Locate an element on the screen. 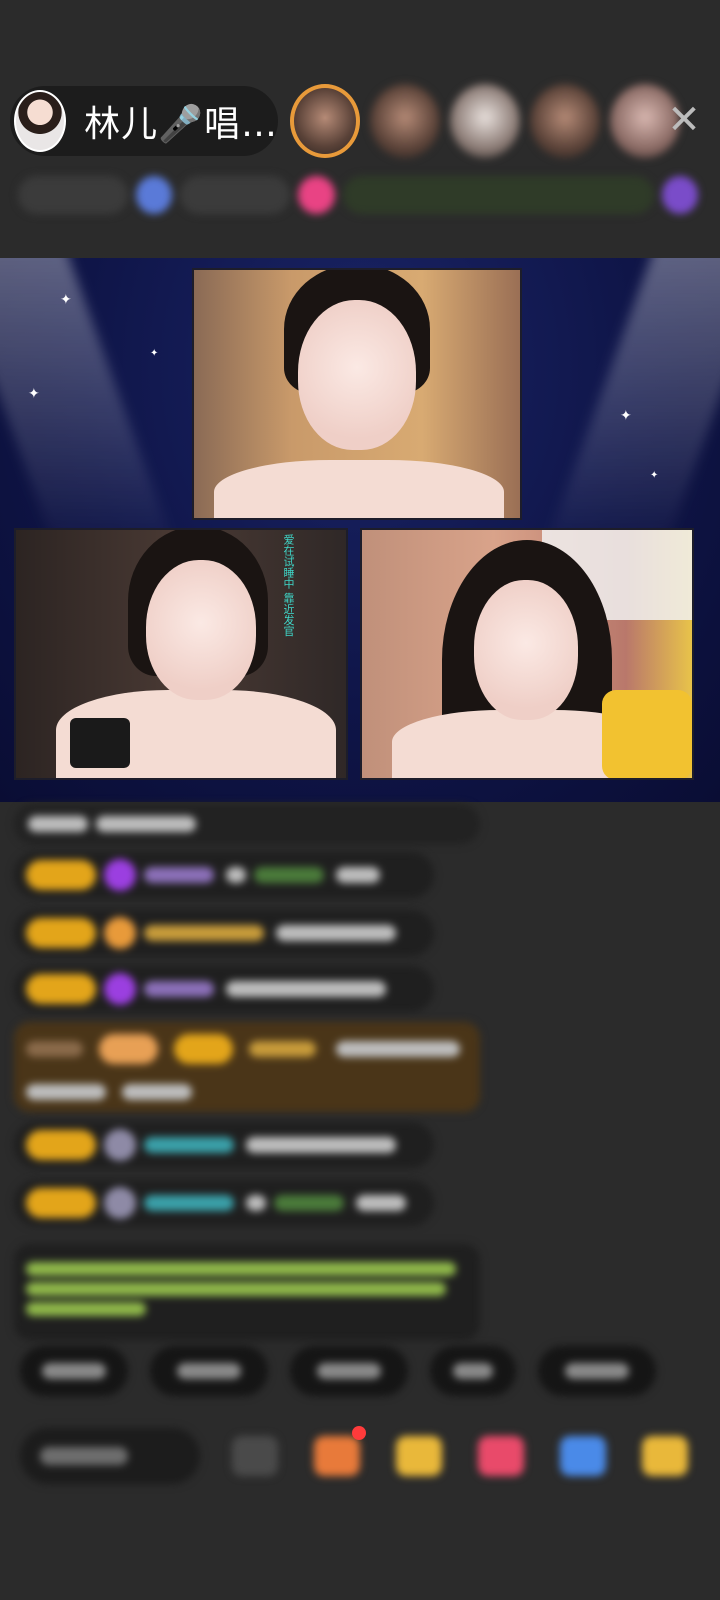  microphone-icon is located at coordinates (100, 743).